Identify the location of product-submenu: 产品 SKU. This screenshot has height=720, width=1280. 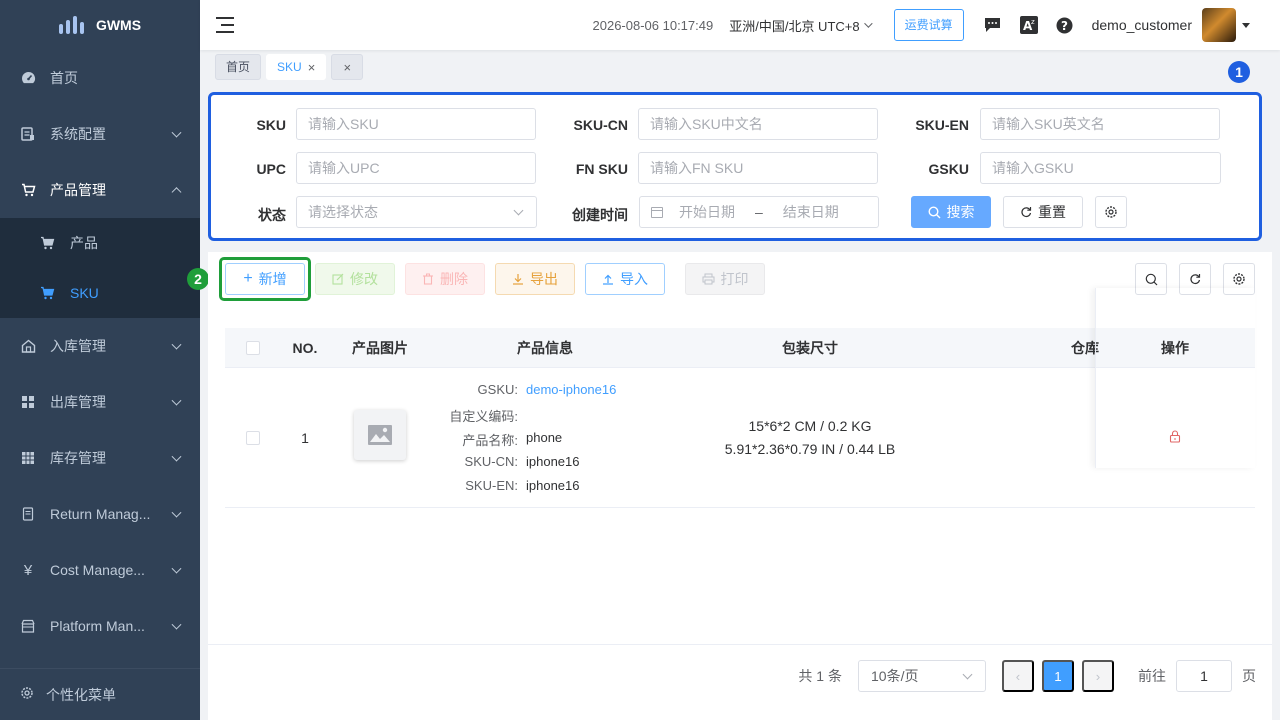
(100, 268).